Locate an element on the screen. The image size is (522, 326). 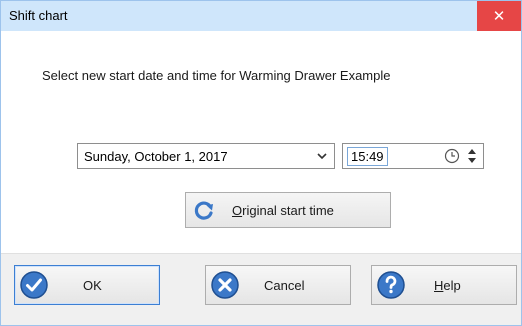
original-start-time-button: Original start time is located at coordinates (288, 210).